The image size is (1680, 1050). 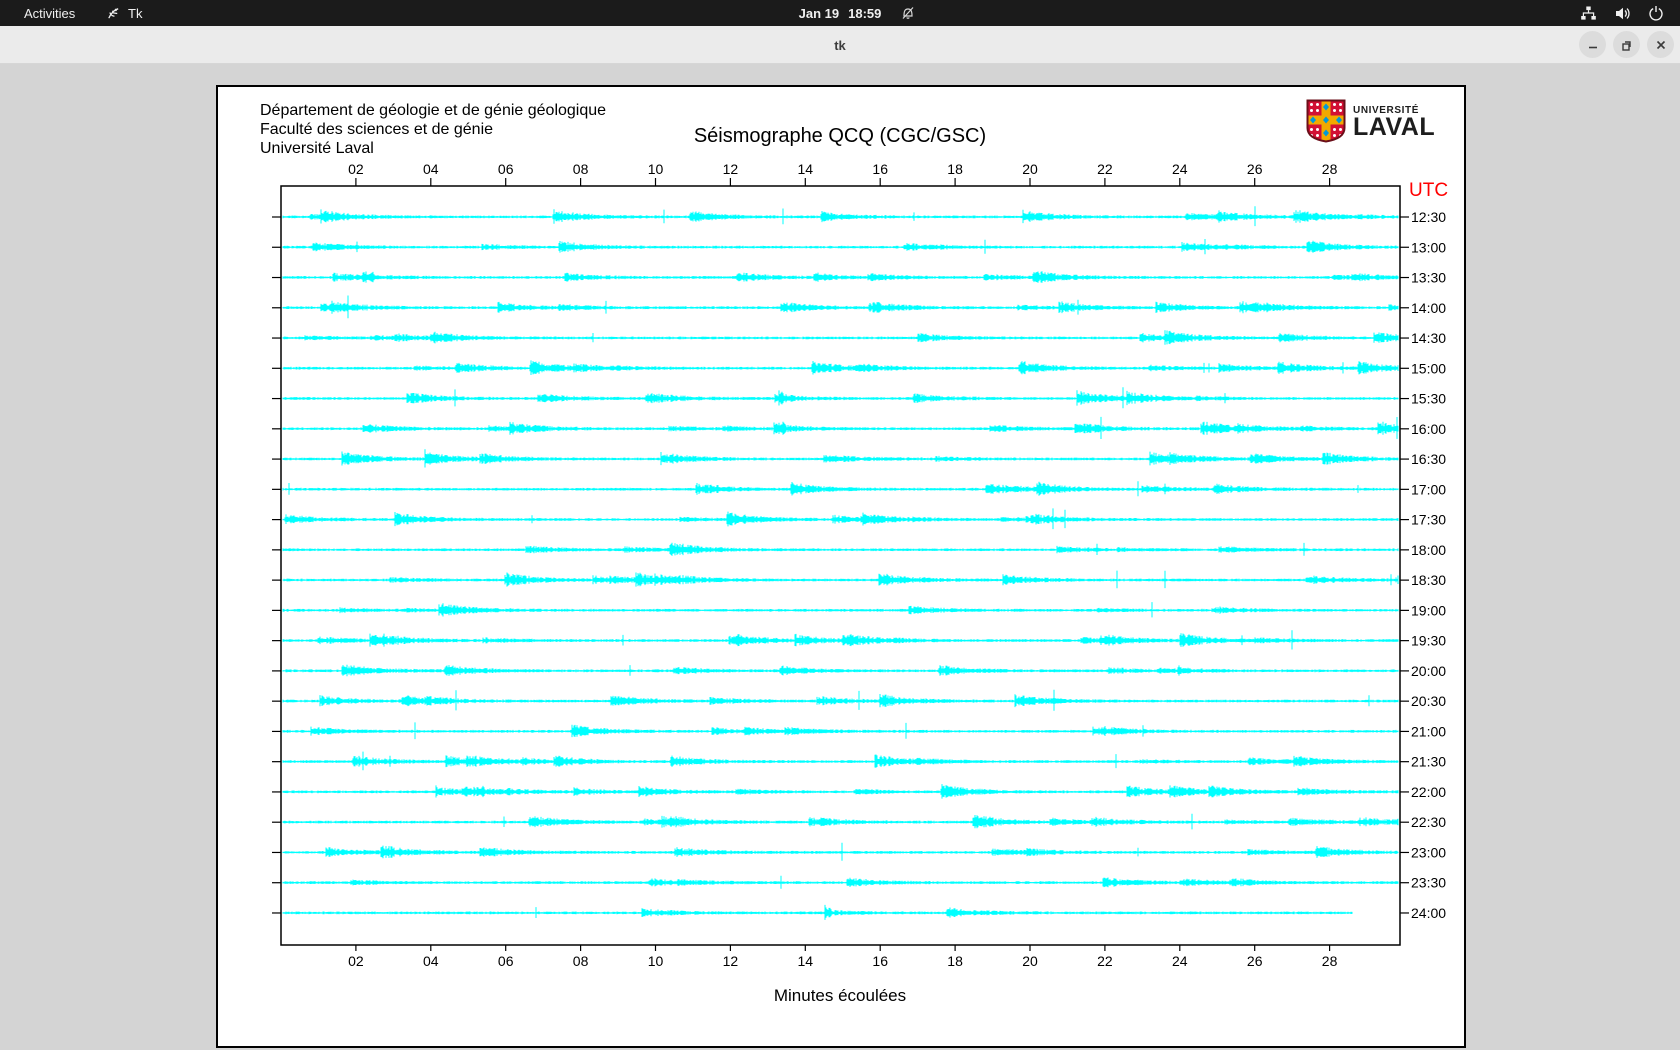 What do you see at coordinates (1428, 489) in the screenshot?
I see `row-time-label: 17:00` at bounding box center [1428, 489].